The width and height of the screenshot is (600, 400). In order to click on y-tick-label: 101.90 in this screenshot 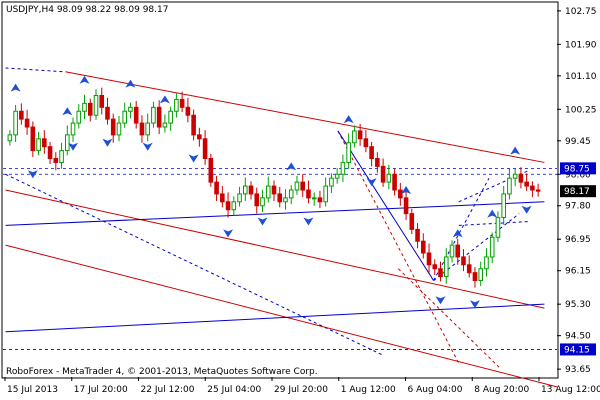, I will do `click(581, 45)`.